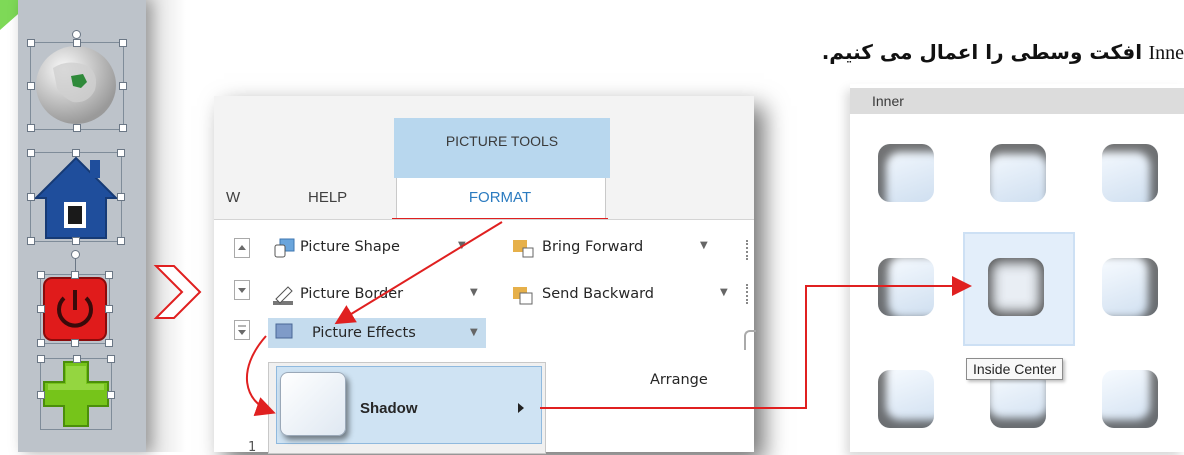  Describe the element at coordinates (502, 141) in the screenshot. I see `picture-tools-label: PICTURE TOOLS` at that location.